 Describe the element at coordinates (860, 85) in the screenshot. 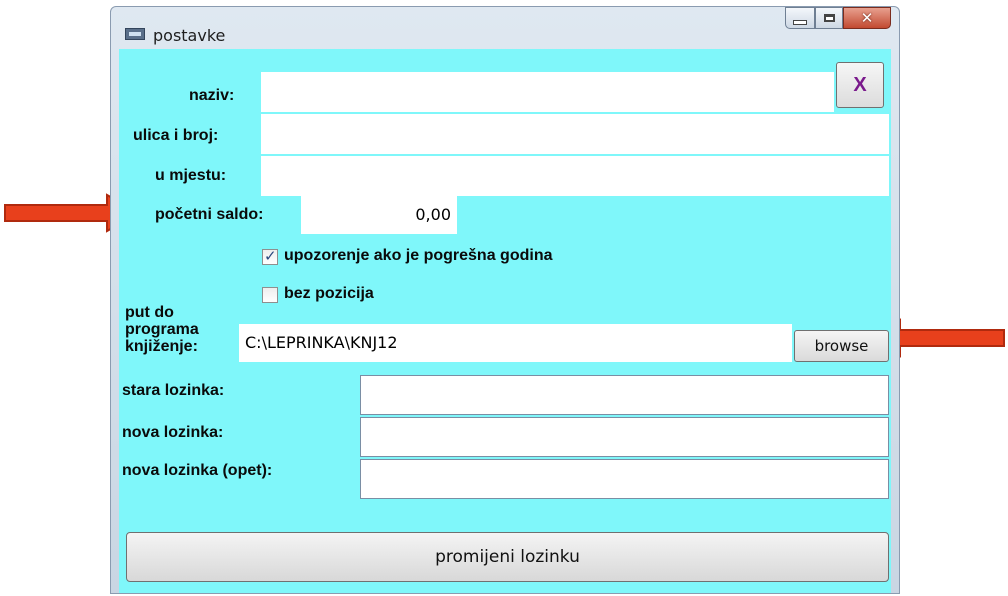

I see `close-form-button: X` at that location.